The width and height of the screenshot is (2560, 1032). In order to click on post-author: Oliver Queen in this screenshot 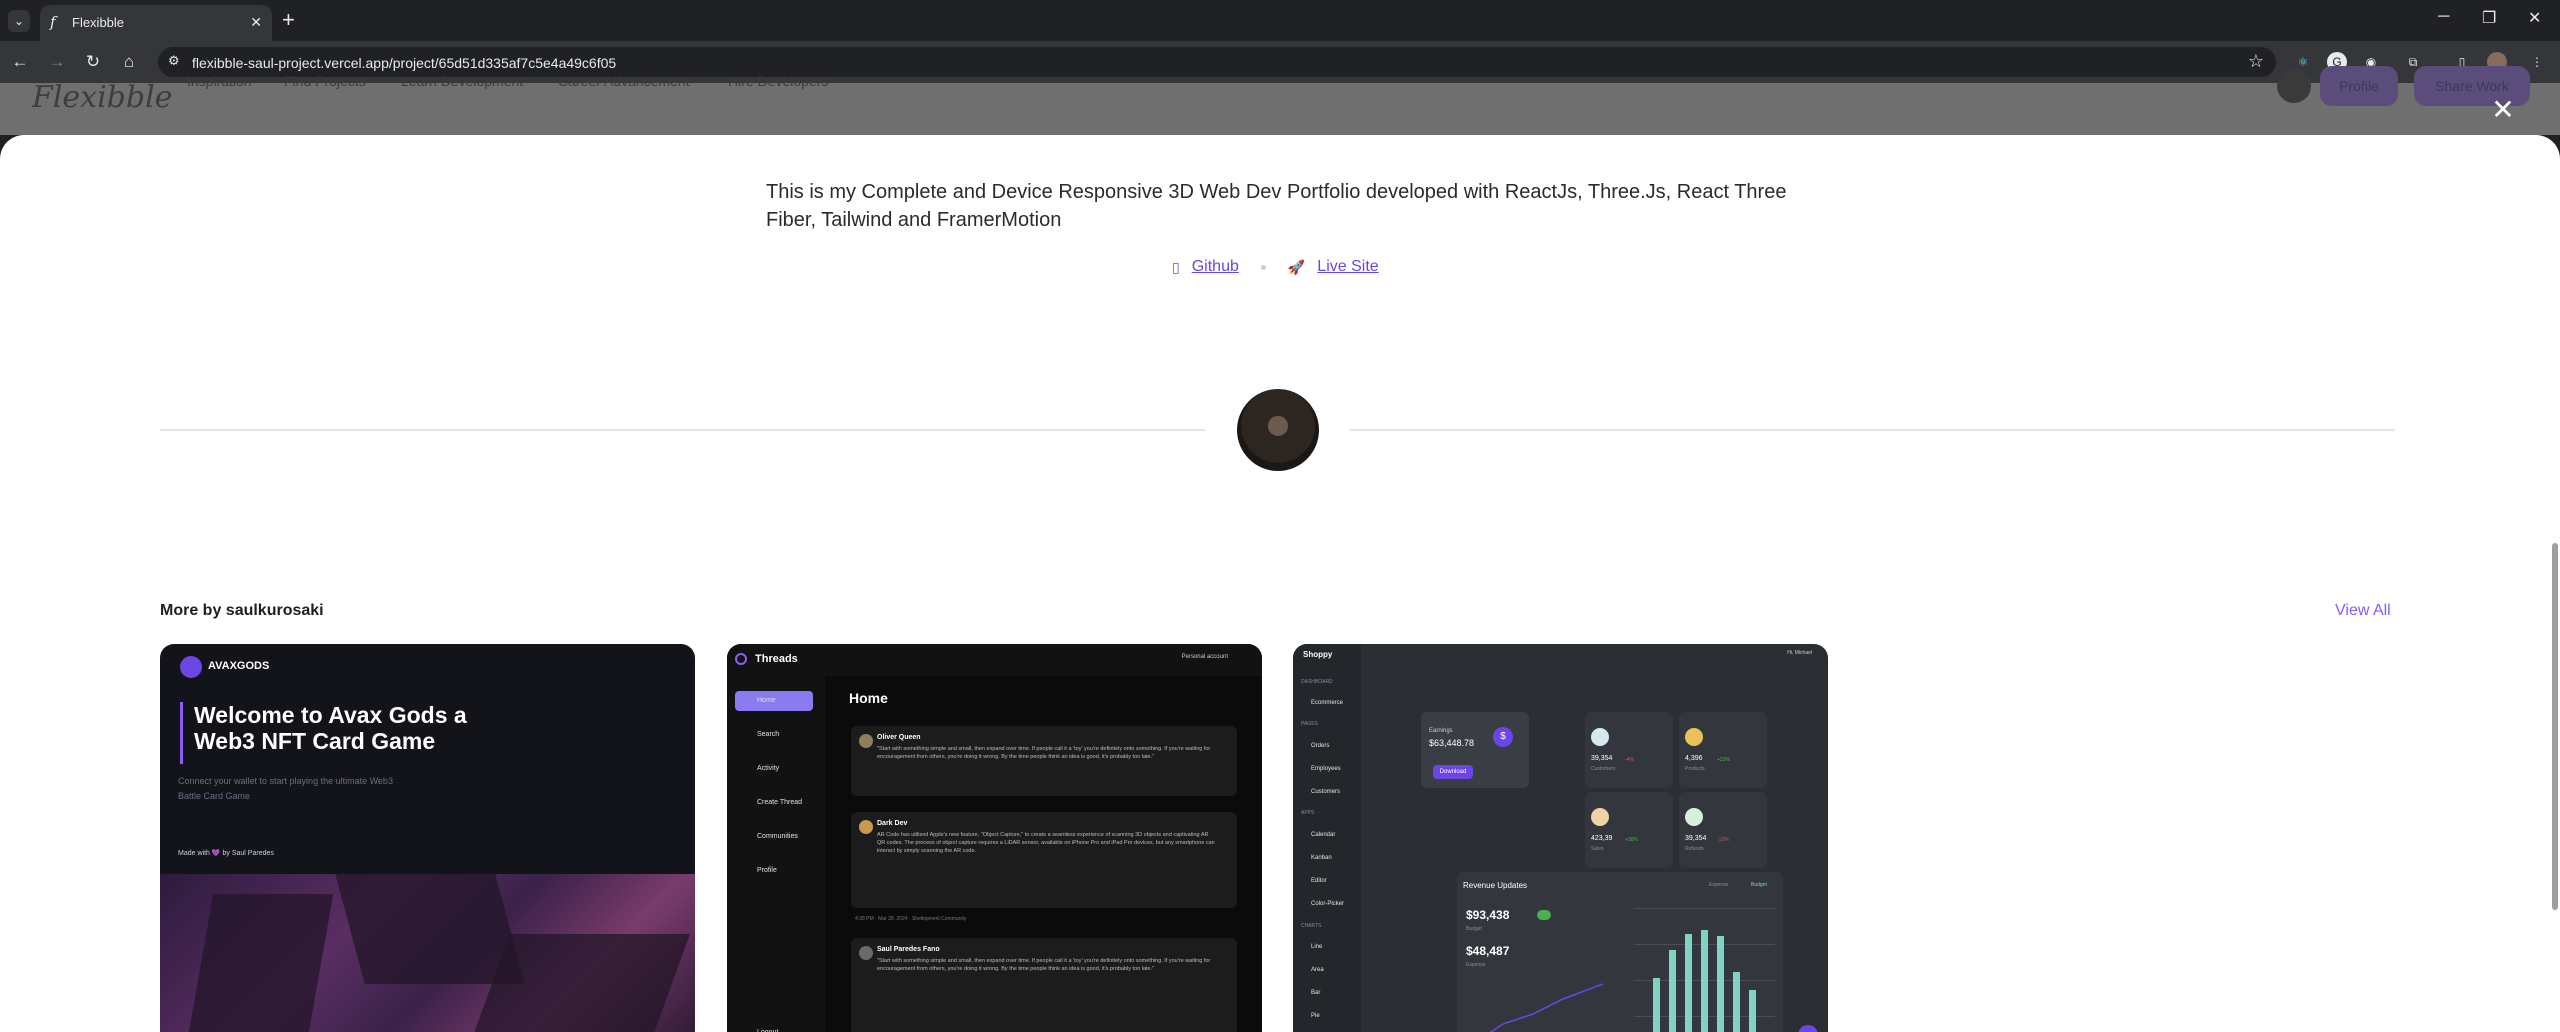, I will do `click(899, 737)`.